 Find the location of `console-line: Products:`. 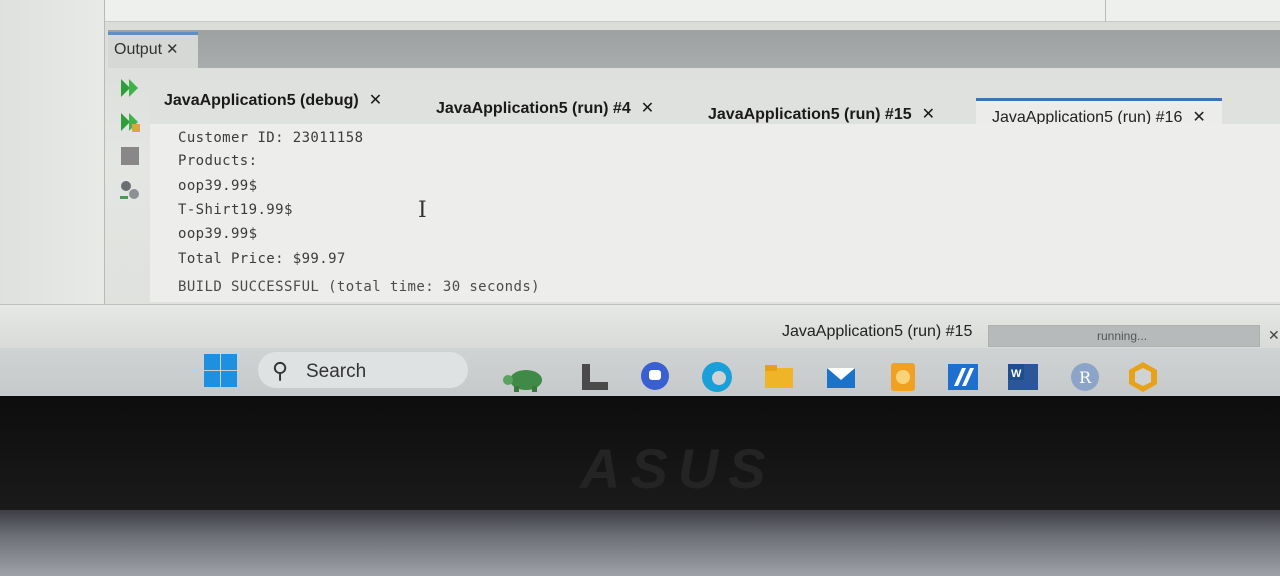

console-line: Products: is located at coordinates (218, 161).